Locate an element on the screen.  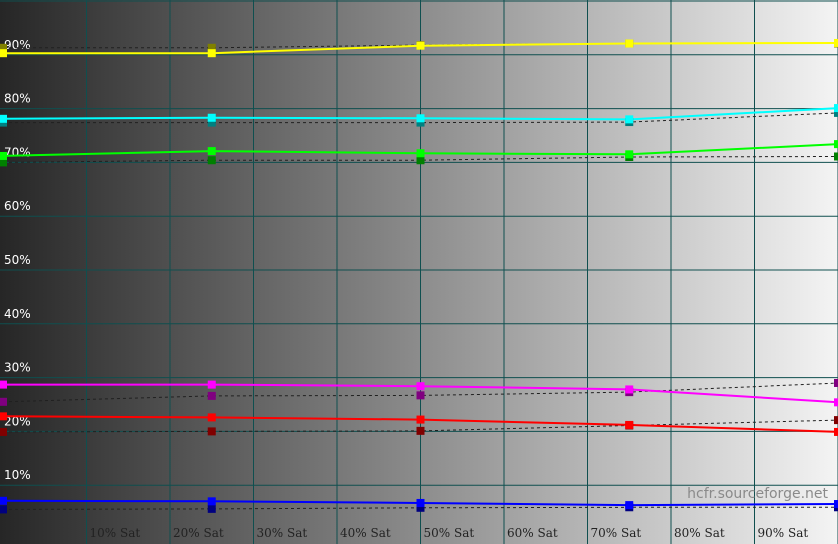
y-tick-label: 30% is located at coordinates (17, 368).